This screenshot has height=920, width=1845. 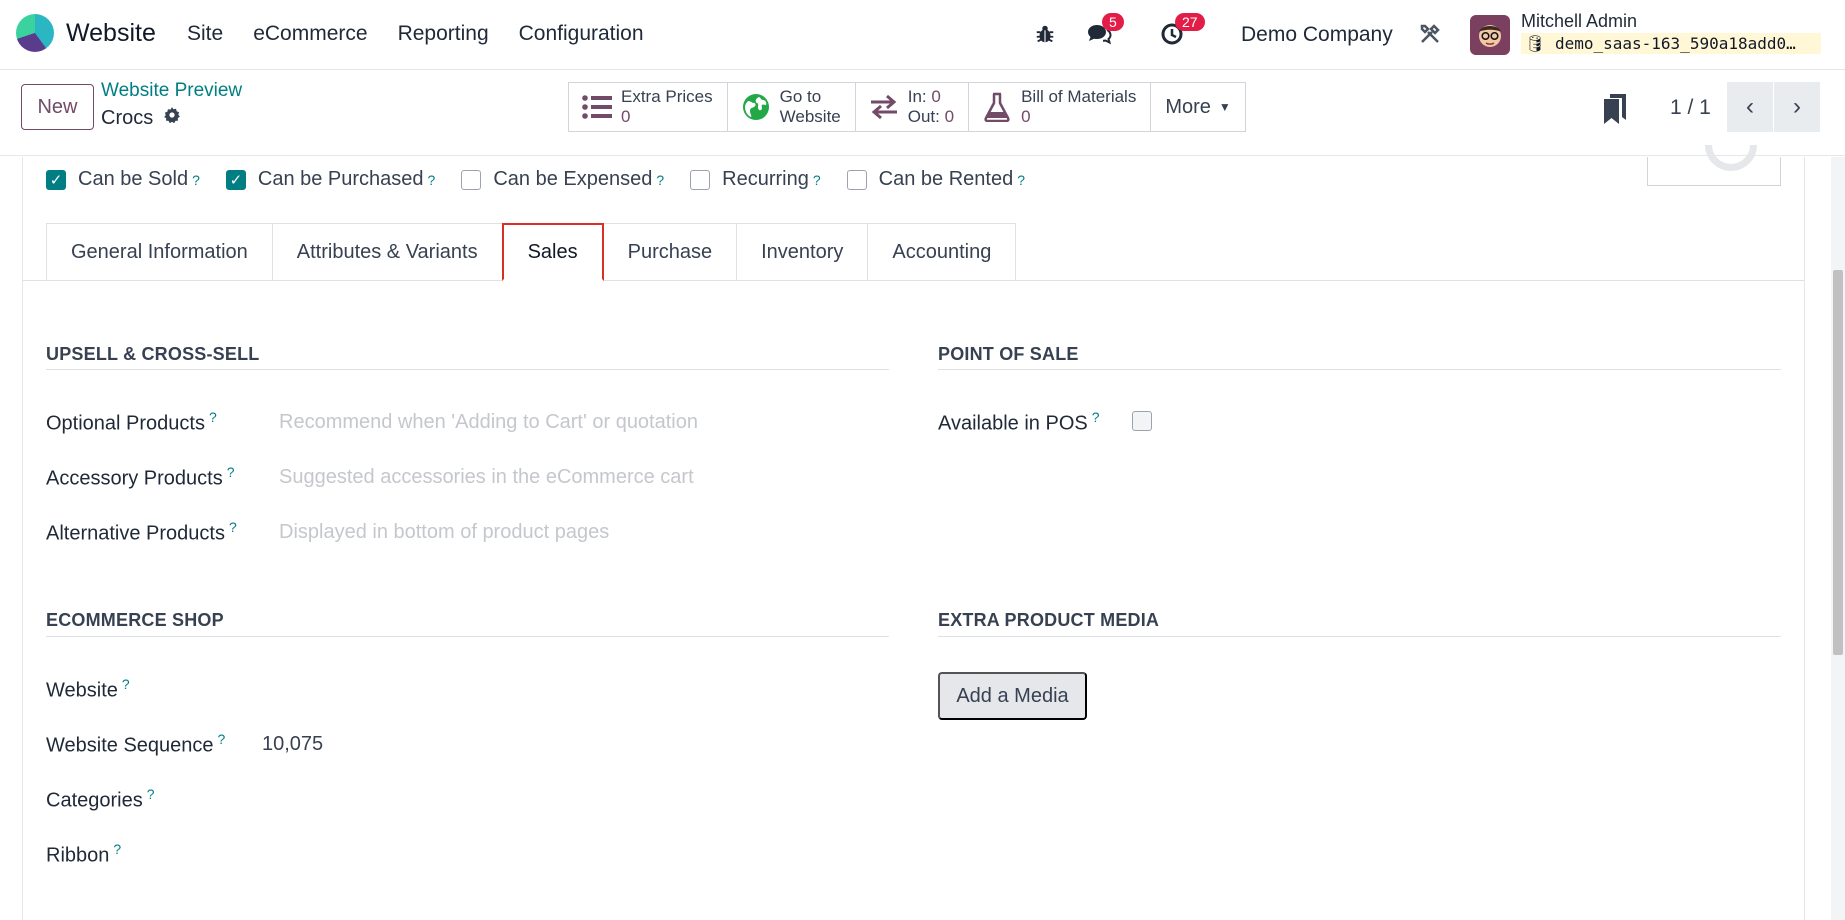 I want to click on pager-counter: 1 / 1, so click(x=1690, y=108).